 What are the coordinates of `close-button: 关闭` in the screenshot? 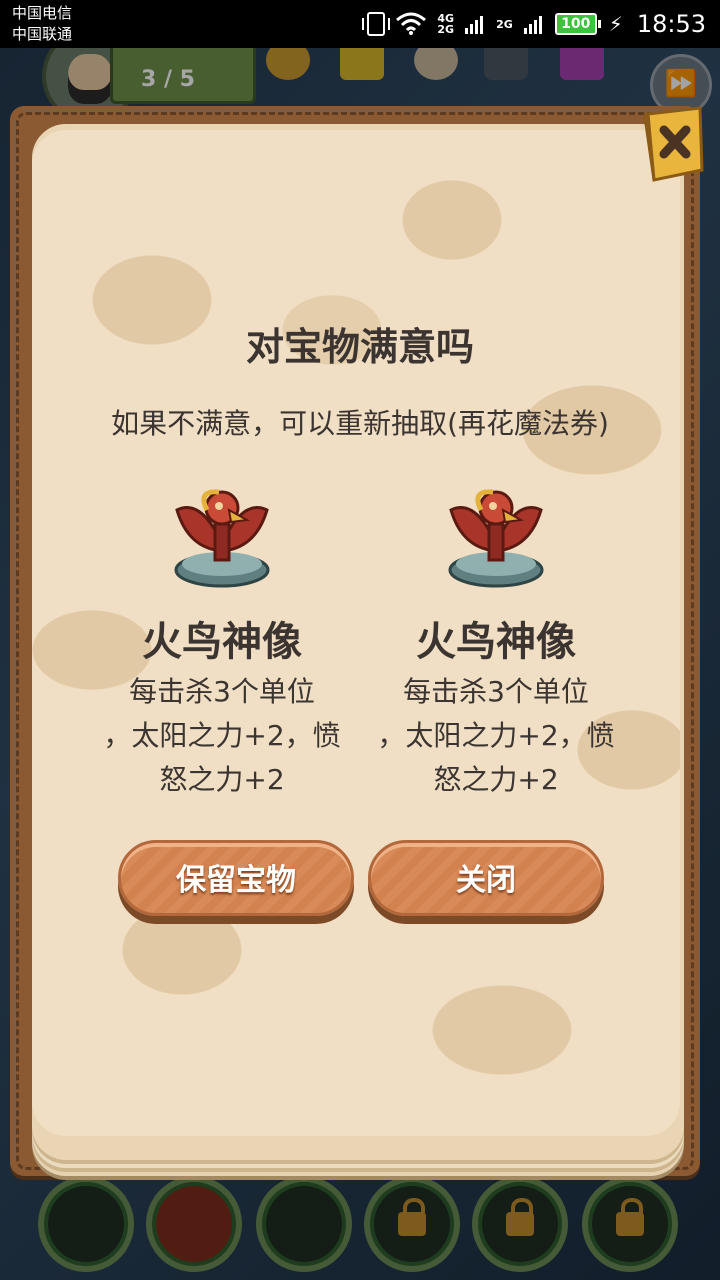 It's located at (486, 878).